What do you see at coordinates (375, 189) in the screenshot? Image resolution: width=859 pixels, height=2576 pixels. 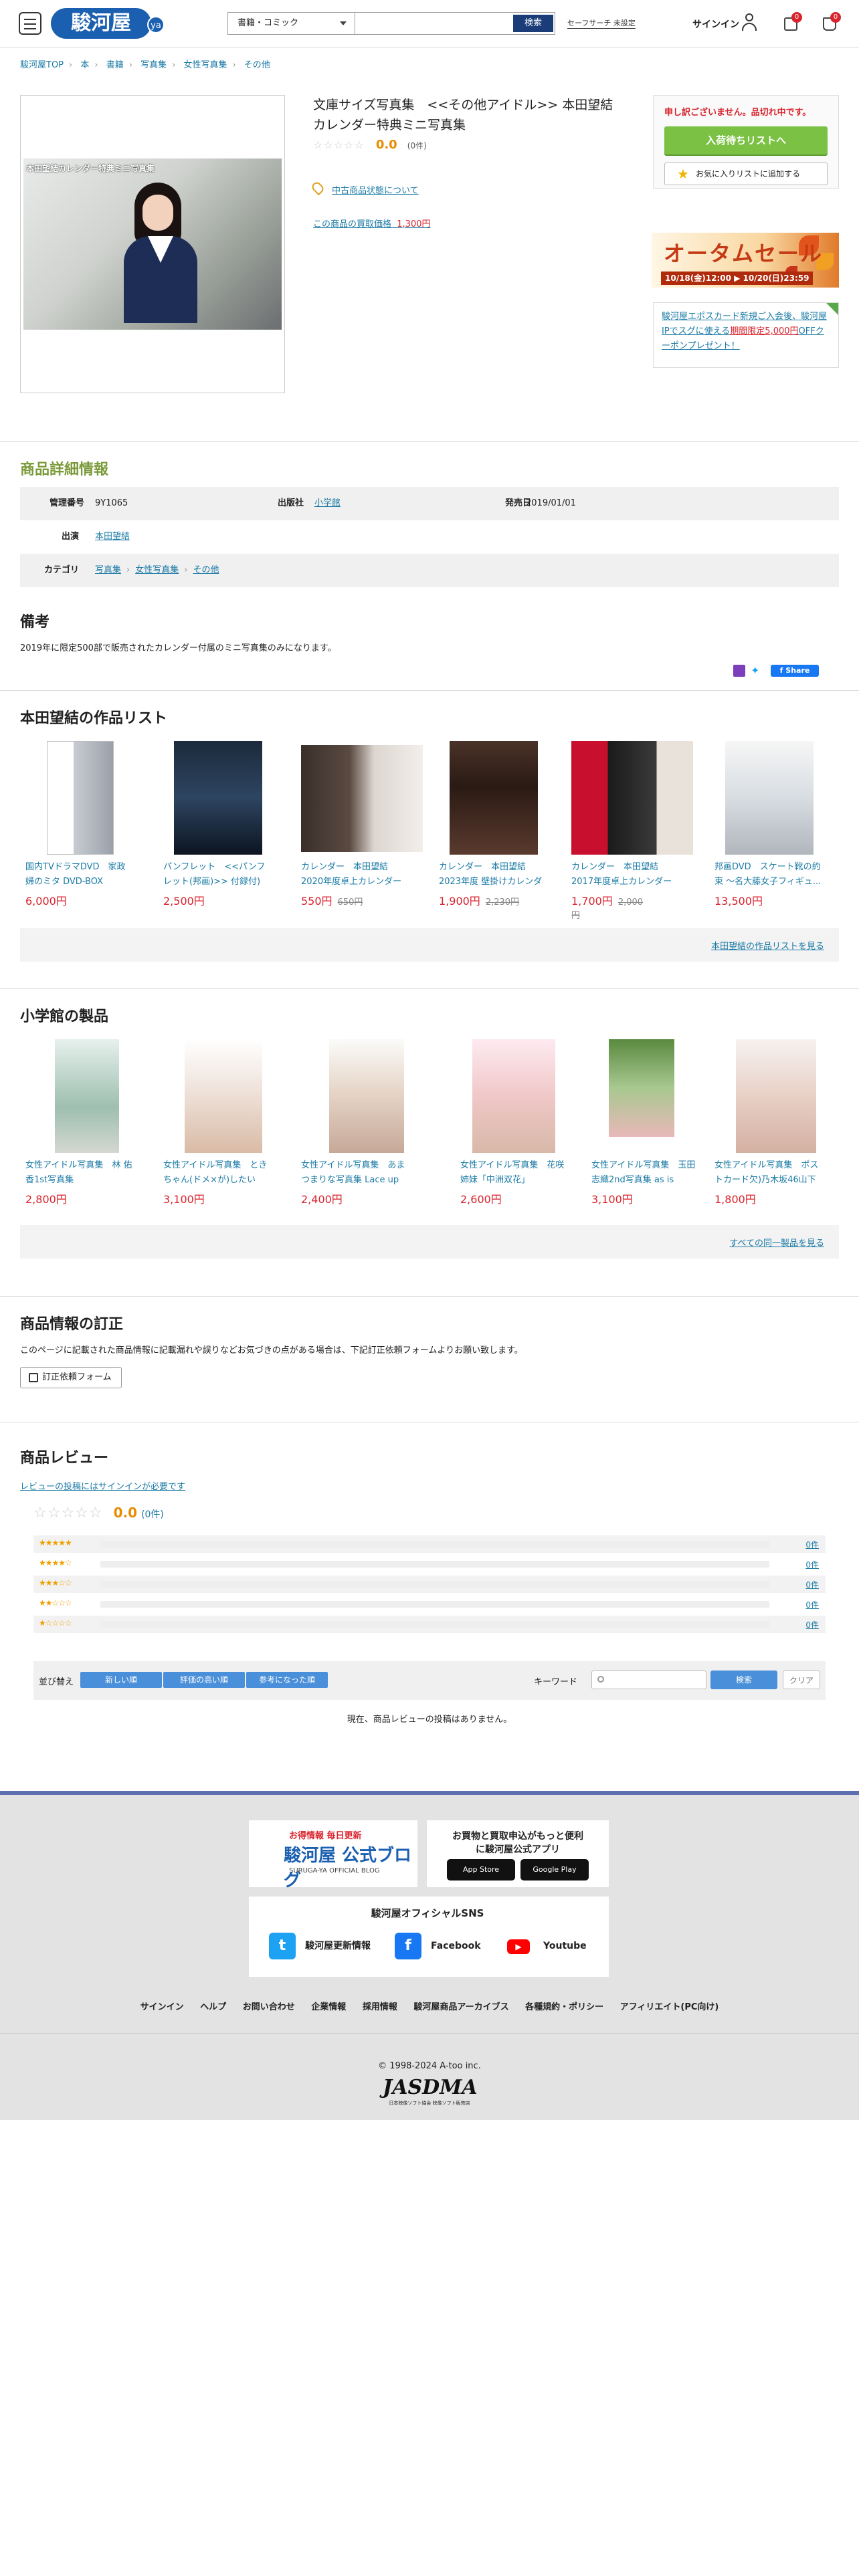 I see `used-condition-link: 中古商品状態について` at bounding box center [375, 189].